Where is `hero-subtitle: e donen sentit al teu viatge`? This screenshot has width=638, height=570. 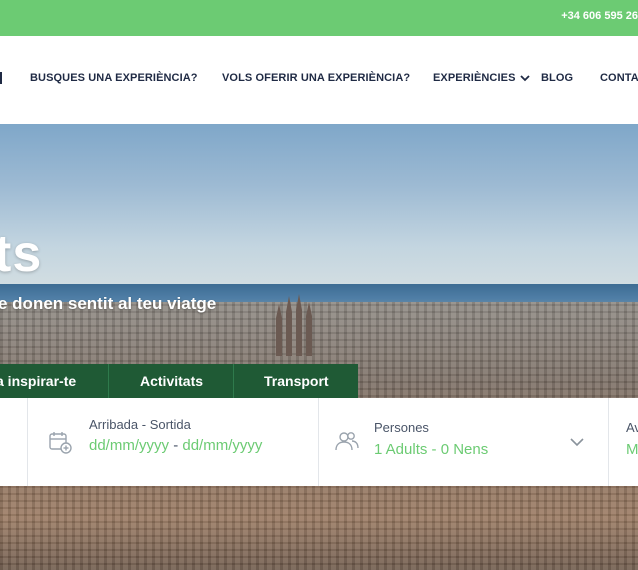 hero-subtitle: e donen sentit al teu viatge is located at coordinates (108, 303).